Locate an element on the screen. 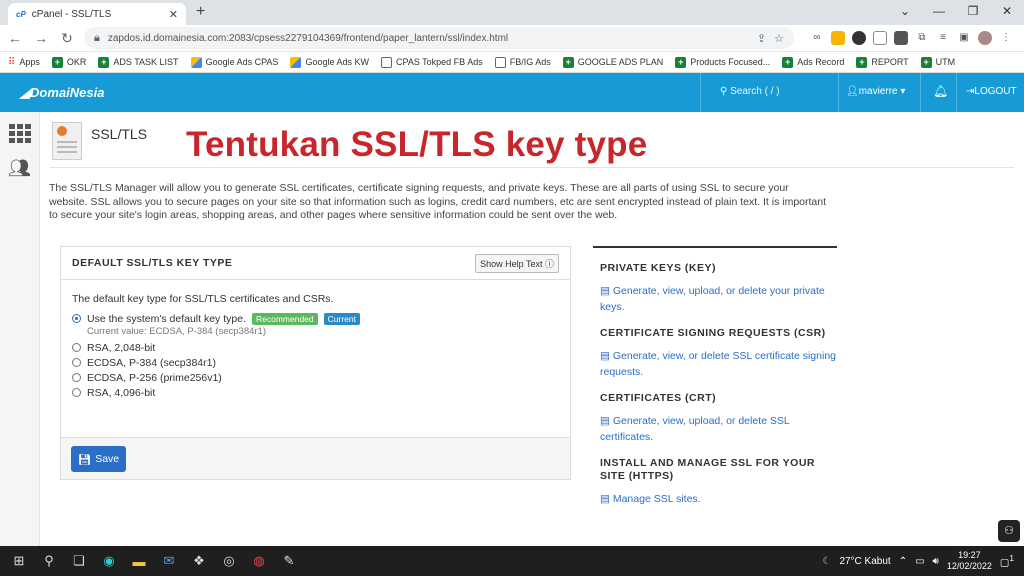 This screenshot has height=576, width=1024. accessibility-icon: ⚇ is located at coordinates (1009, 531).